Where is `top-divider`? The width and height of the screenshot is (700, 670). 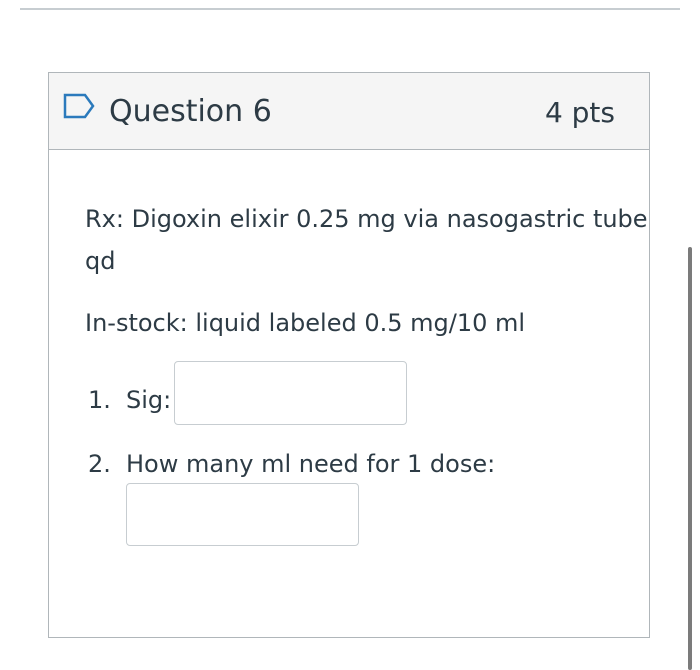 top-divider is located at coordinates (350, 9).